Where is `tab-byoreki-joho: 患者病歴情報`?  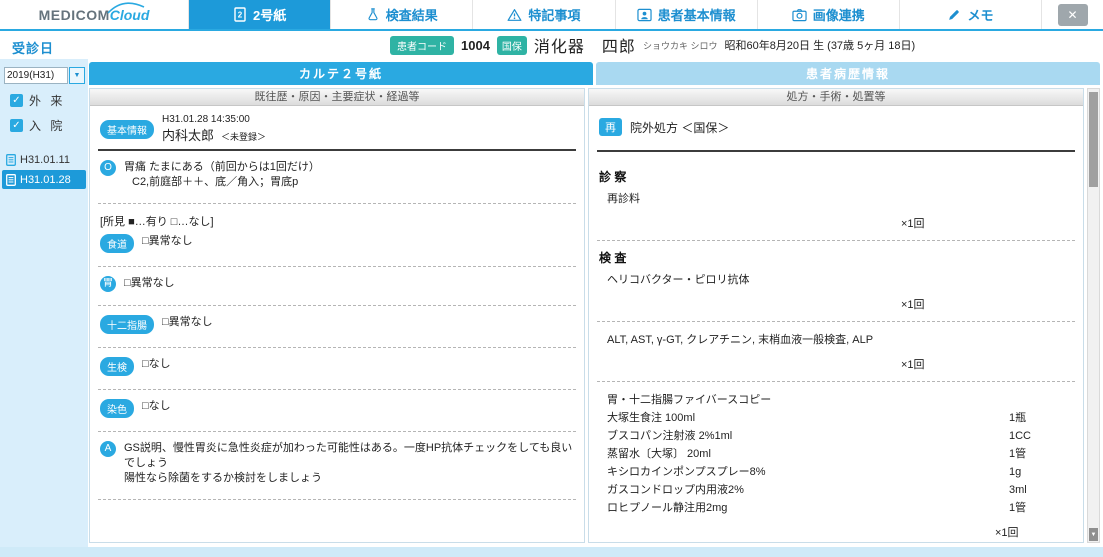
tab-byoreki-joho: 患者病歴情報 is located at coordinates (848, 73).